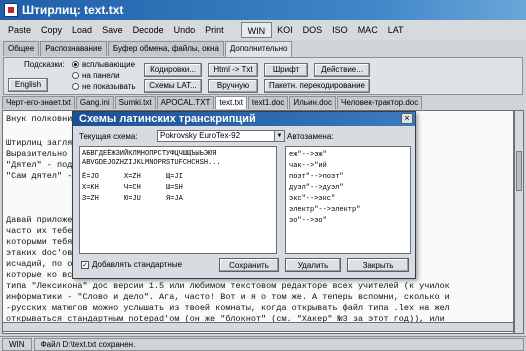 The width and height of the screenshot is (526, 351). I want to click on save-button: Save, so click(112, 30).